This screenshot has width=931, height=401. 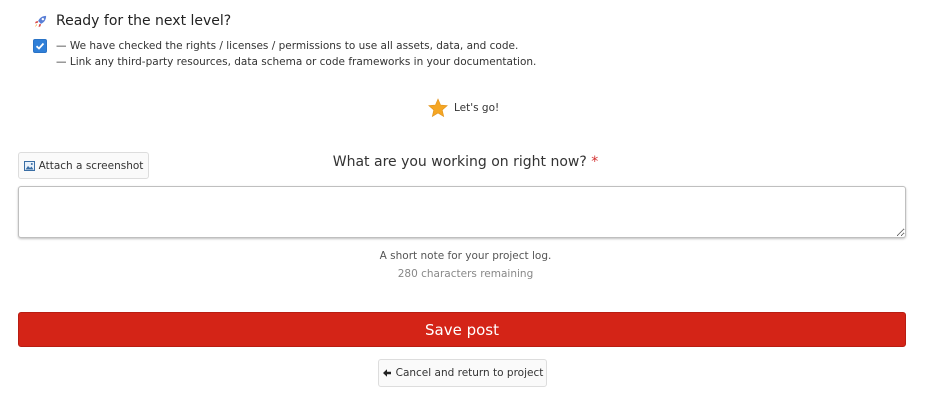 What do you see at coordinates (462, 212) in the screenshot?
I see `note-textarea` at bounding box center [462, 212].